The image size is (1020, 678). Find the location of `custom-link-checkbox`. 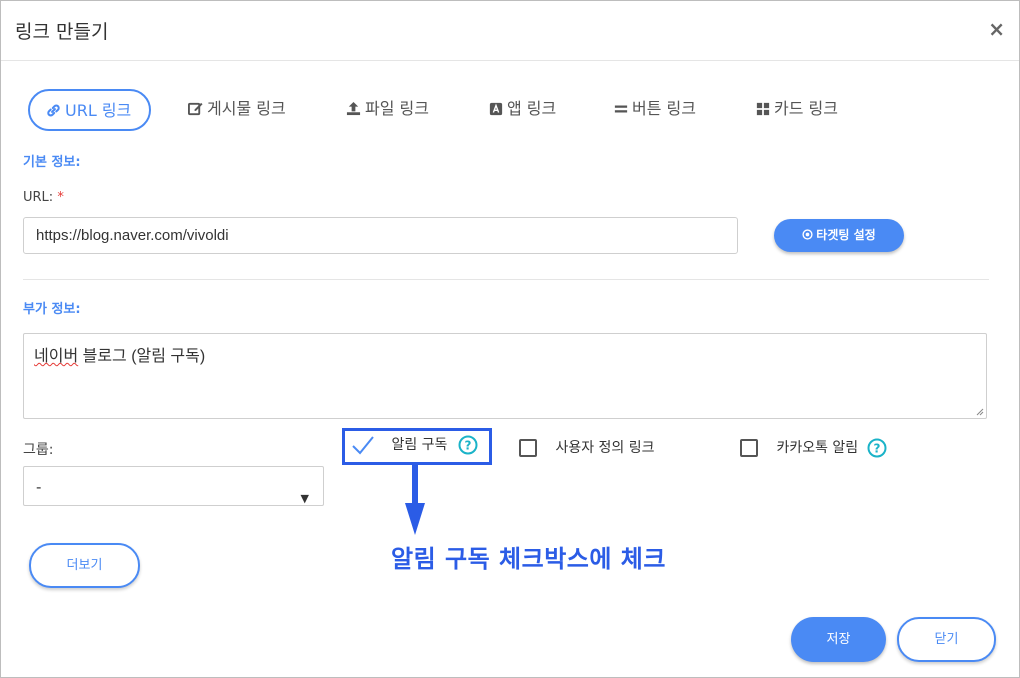

custom-link-checkbox is located at coordinates (528, 448).